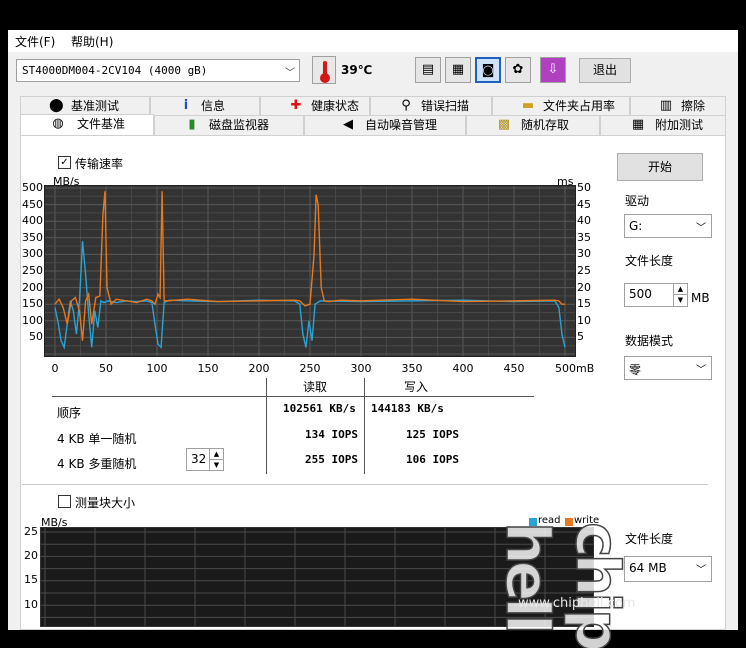 The height and width of the screenshot is (648, 746). Describe the element at coordinates (31, 604) in the screenshot. I see `chart2-y-tick-10: 10` at that location.